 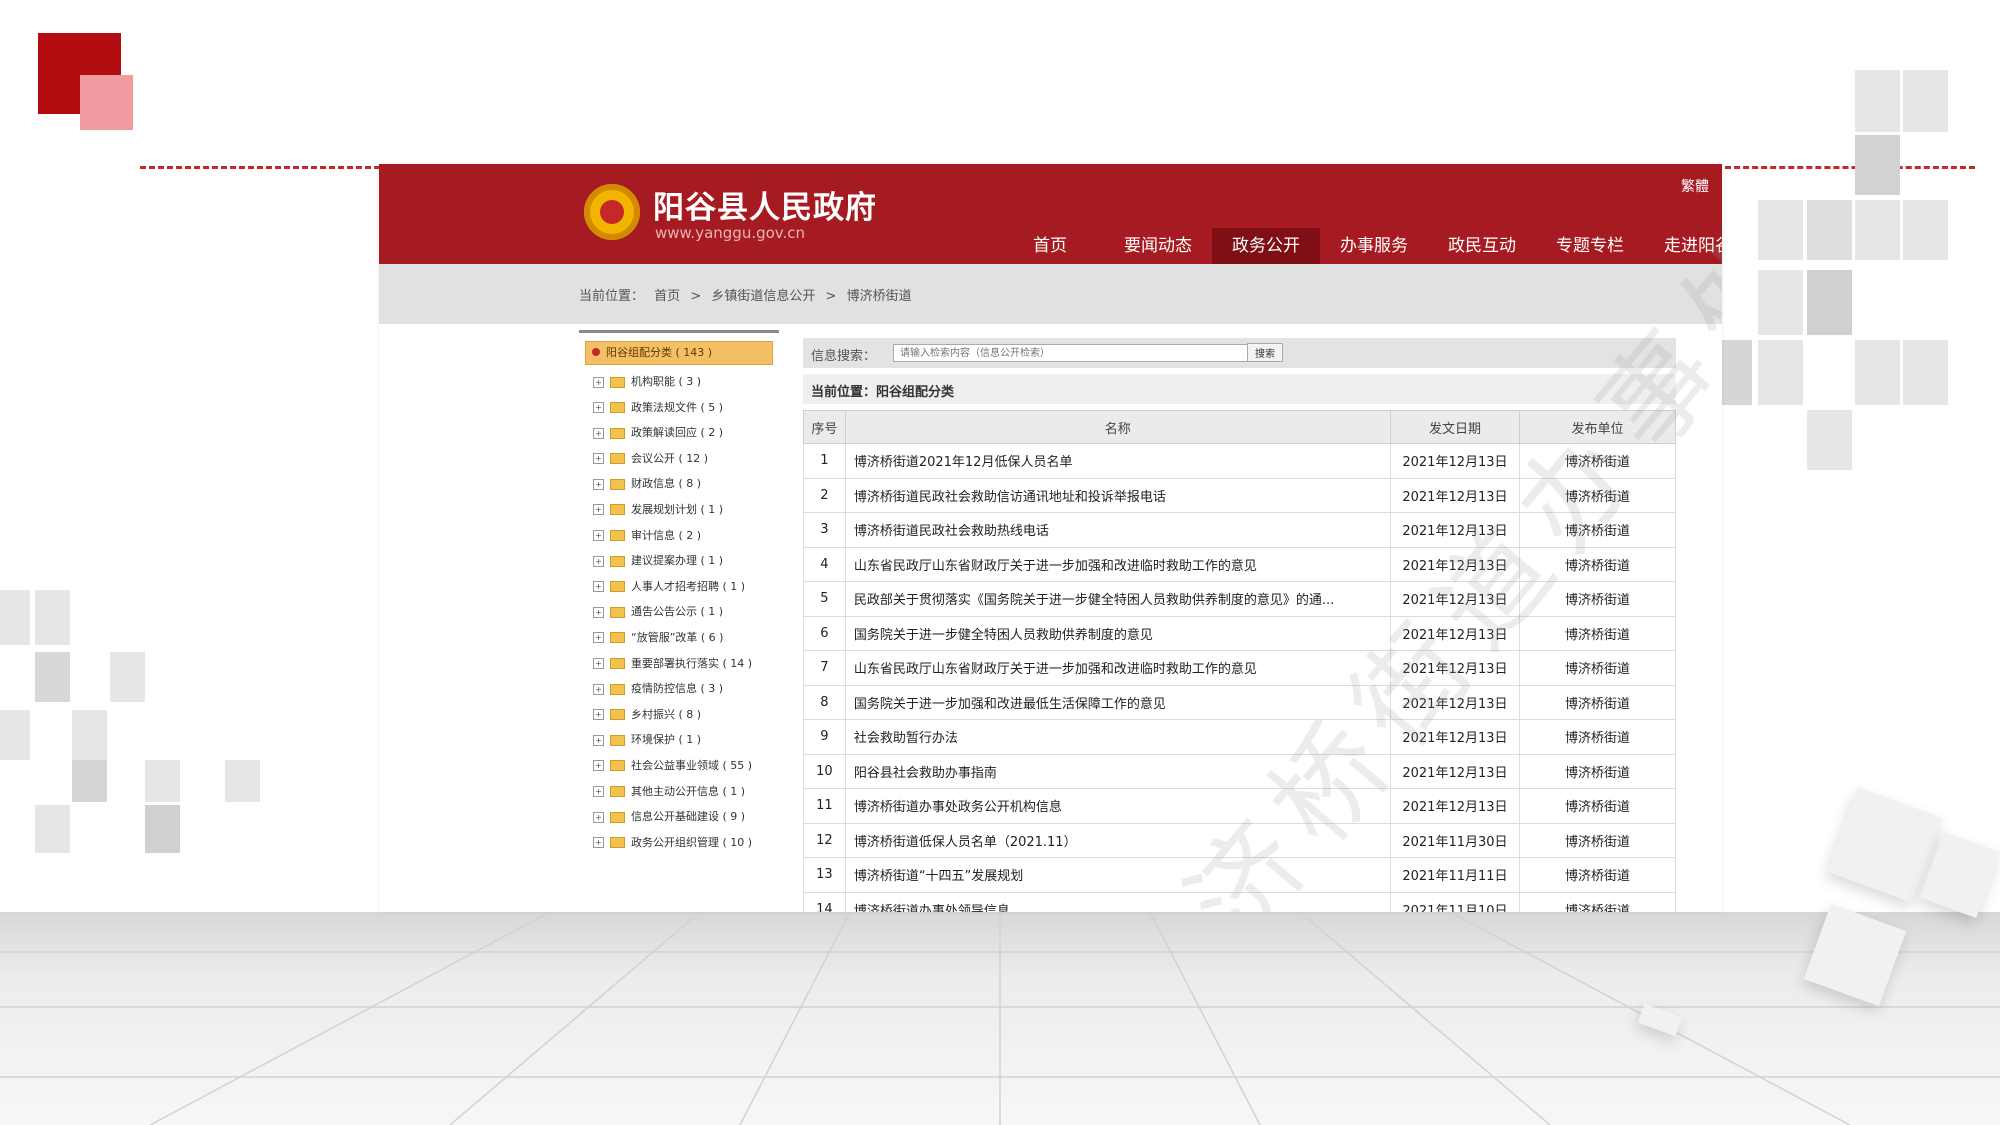 I want to click on tree-item: + 机构职能 ( 3 ), so click(x=679, y=382).